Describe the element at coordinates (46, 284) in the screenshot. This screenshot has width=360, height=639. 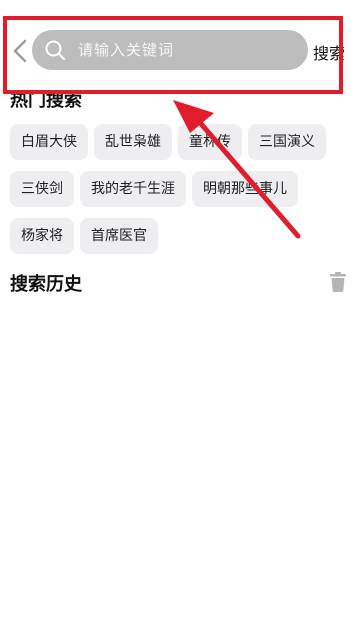
I see `search-history-title: 搜索历史` at that location.